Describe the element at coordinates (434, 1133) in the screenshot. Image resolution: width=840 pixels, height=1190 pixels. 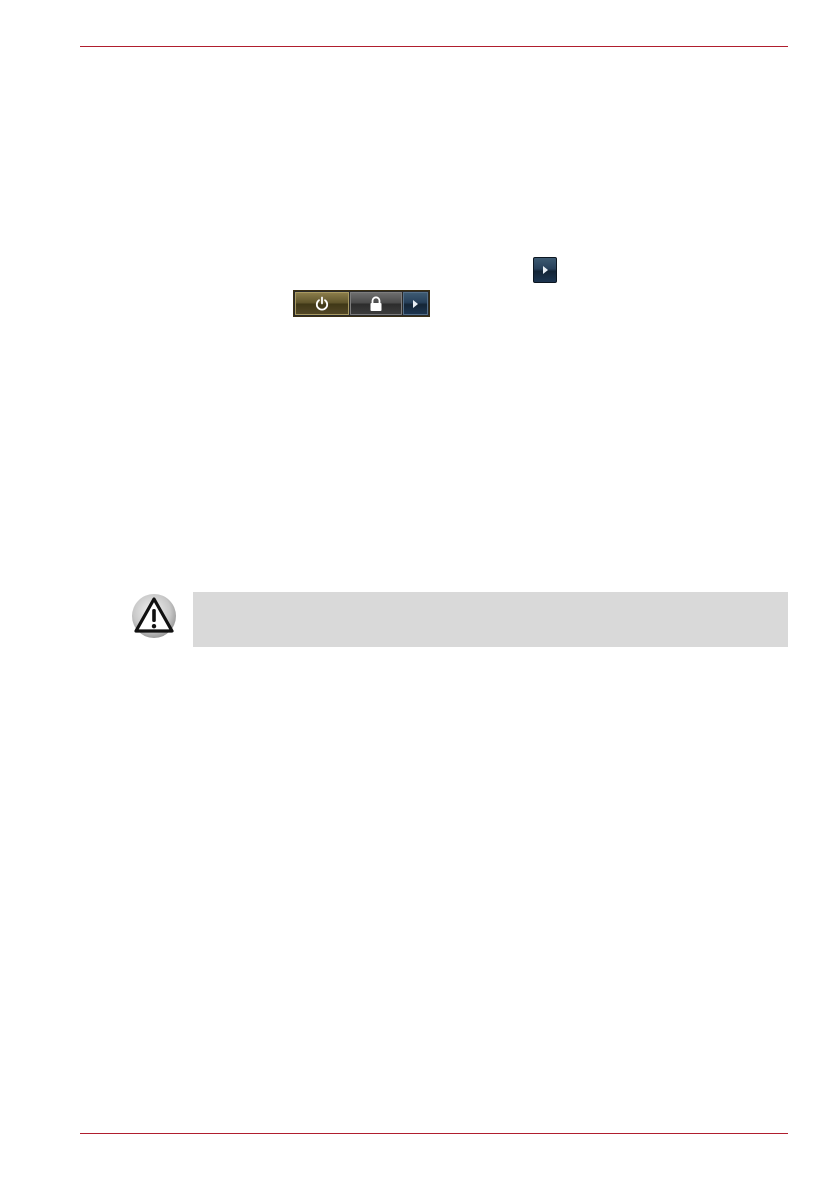
I see `footer-rule` at that location.